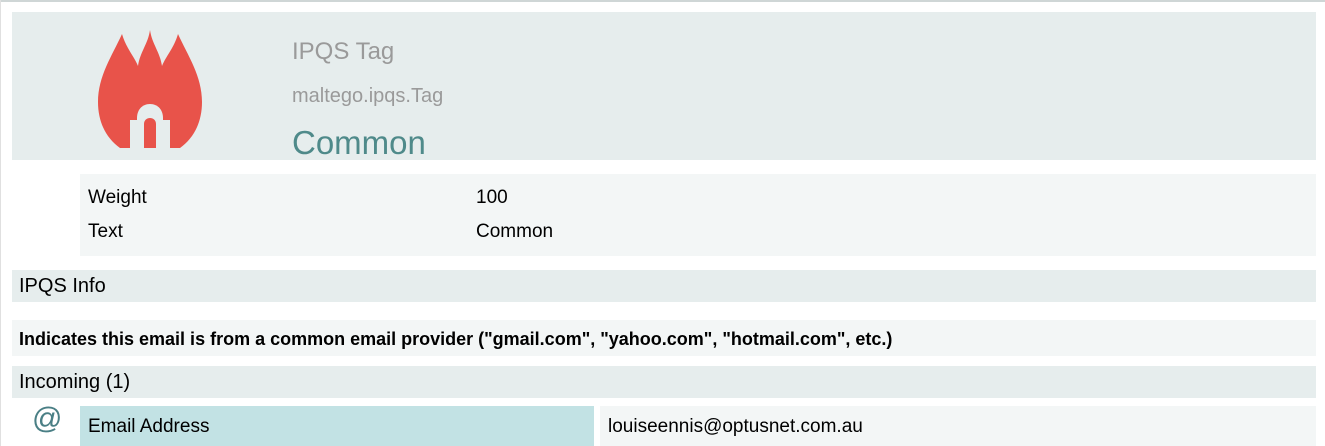  What do you see at coordinates (337, 426) in the screenshot?
I see `link-entity-type: Email Address` at bounding box center [337, 426].